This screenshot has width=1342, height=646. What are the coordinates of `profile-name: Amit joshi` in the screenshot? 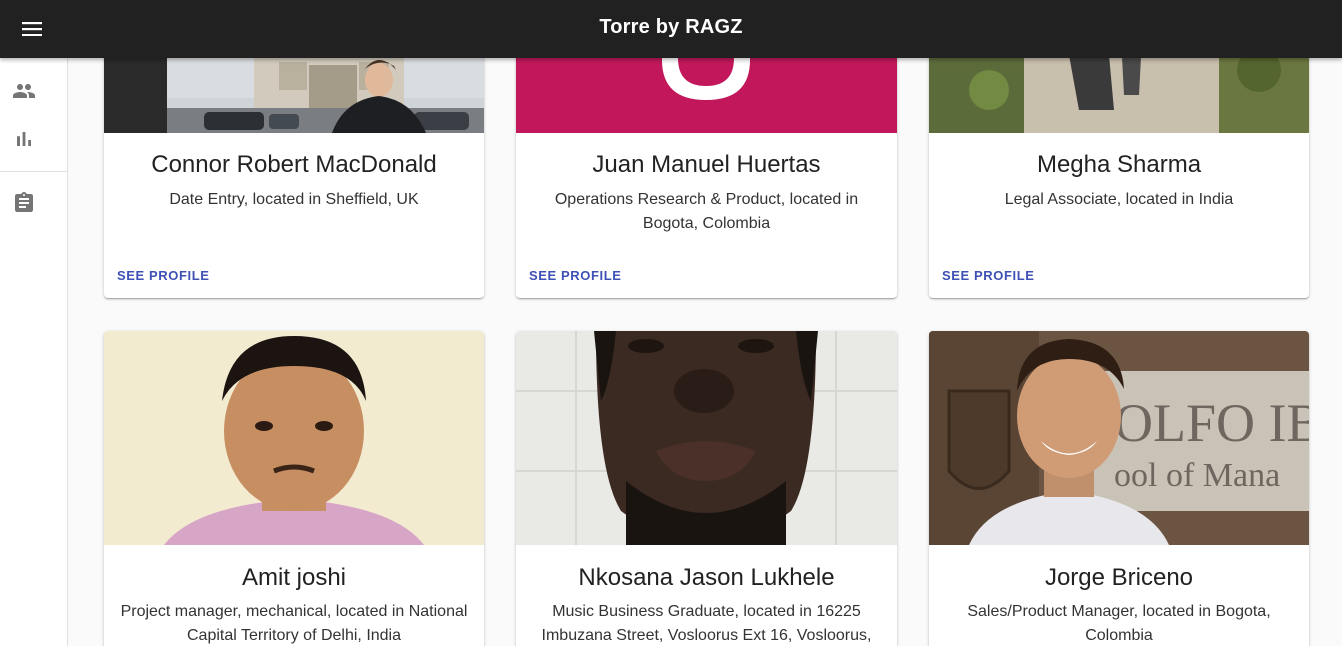 It's located at (294, 577).